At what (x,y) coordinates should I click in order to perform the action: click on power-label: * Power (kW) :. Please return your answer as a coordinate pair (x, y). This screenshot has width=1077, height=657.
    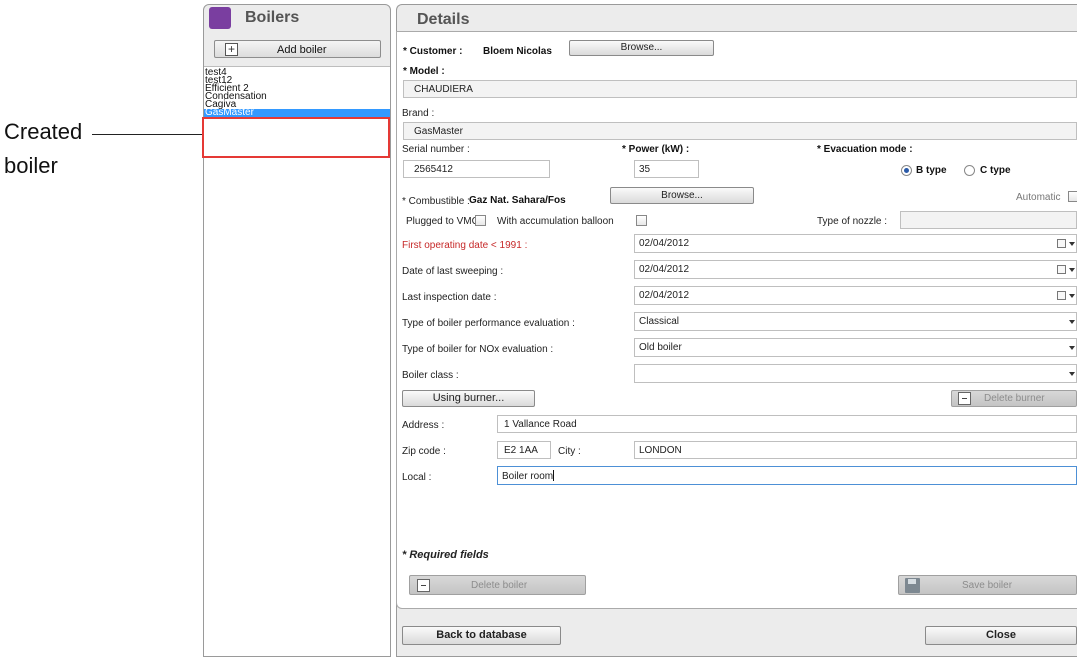
    Looking at the image, I should click on (656, 149).